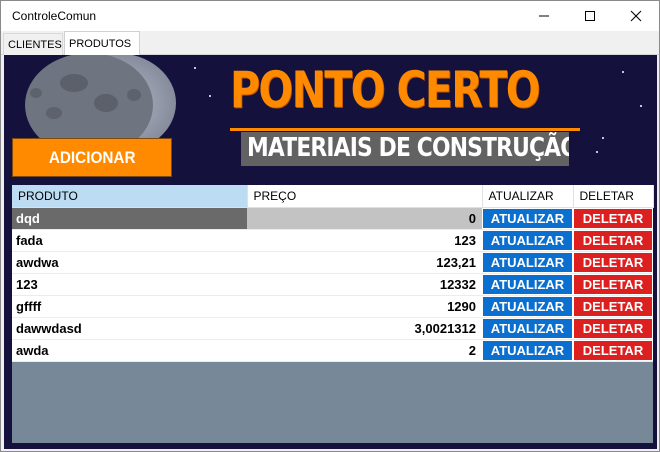 This screenshot has height=452, width=660. Describe the element at coordinates (330, 43) in the screenshot. I see `tab-strip: CLIENTES PRODUTOS` at that location.